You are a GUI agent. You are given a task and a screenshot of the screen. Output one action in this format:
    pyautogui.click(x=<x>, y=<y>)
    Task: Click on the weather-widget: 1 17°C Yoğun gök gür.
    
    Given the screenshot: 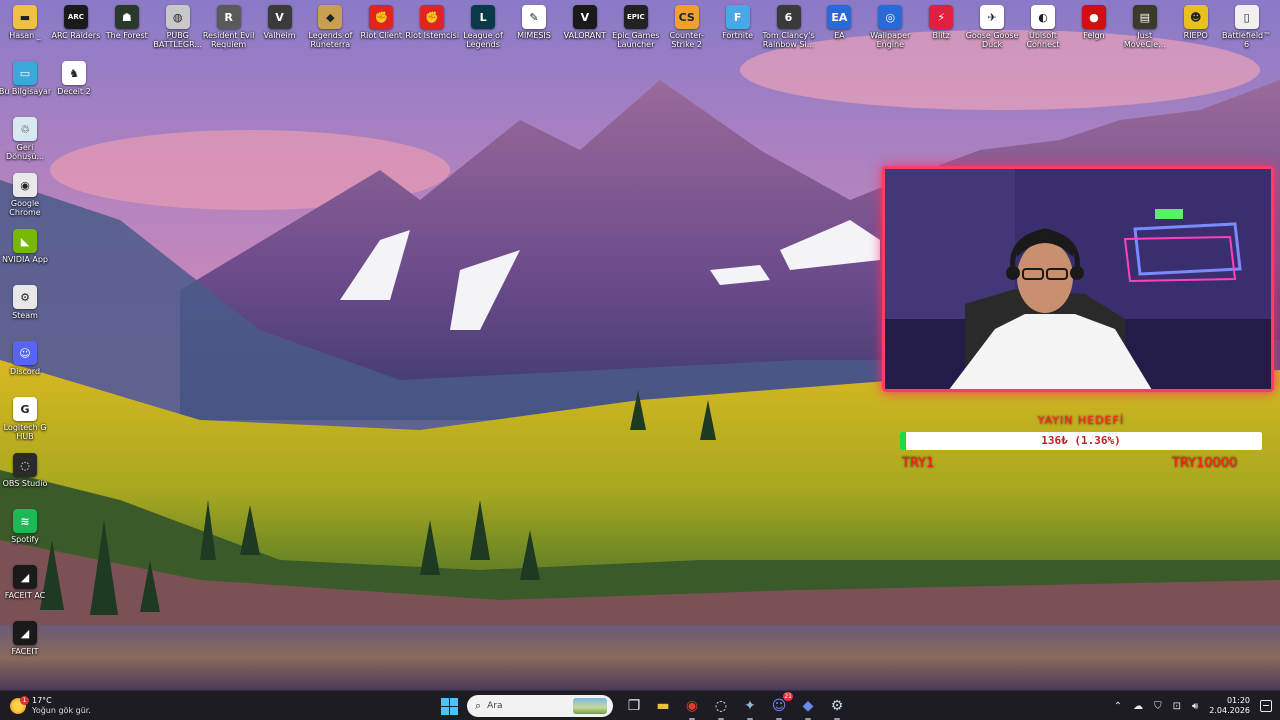 What is the action you would take?
    pyautogui.click(x=50, y=706)
    